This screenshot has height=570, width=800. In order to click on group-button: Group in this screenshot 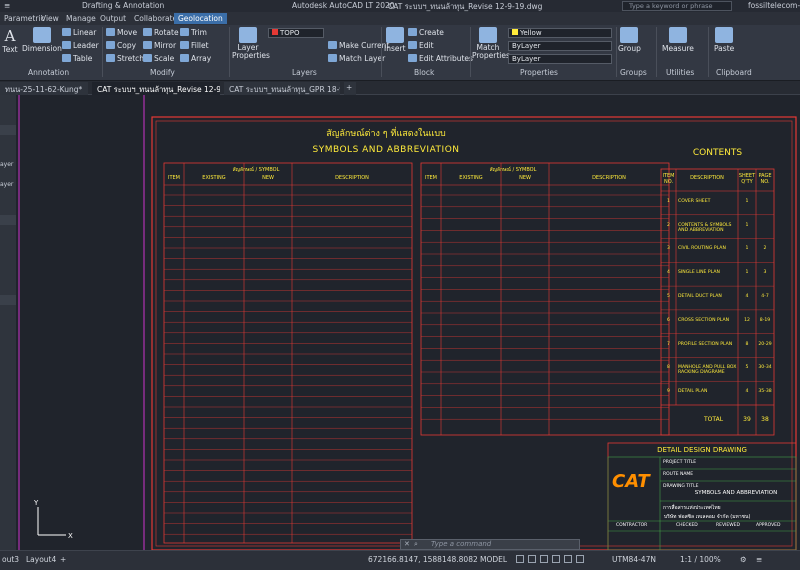, I will do `click(629, 40)`.